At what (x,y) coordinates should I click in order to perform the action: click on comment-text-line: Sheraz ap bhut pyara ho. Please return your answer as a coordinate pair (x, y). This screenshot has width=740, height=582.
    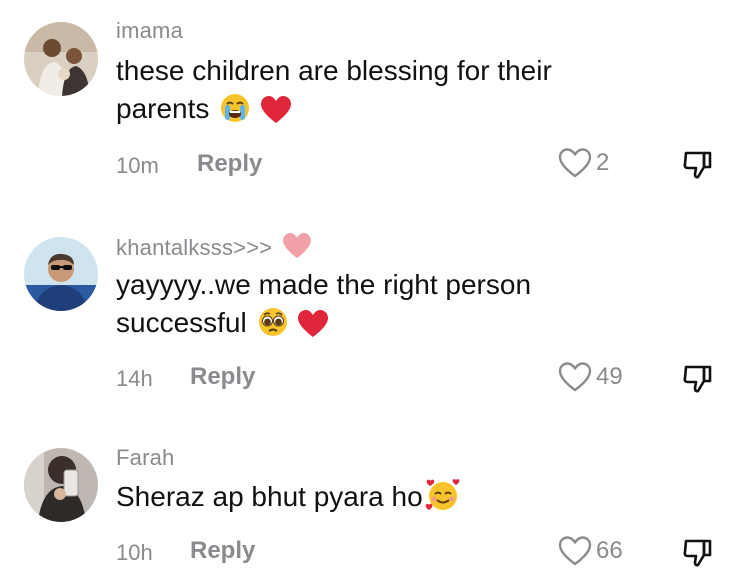
    Looking at the image, I should click on (396, 500).